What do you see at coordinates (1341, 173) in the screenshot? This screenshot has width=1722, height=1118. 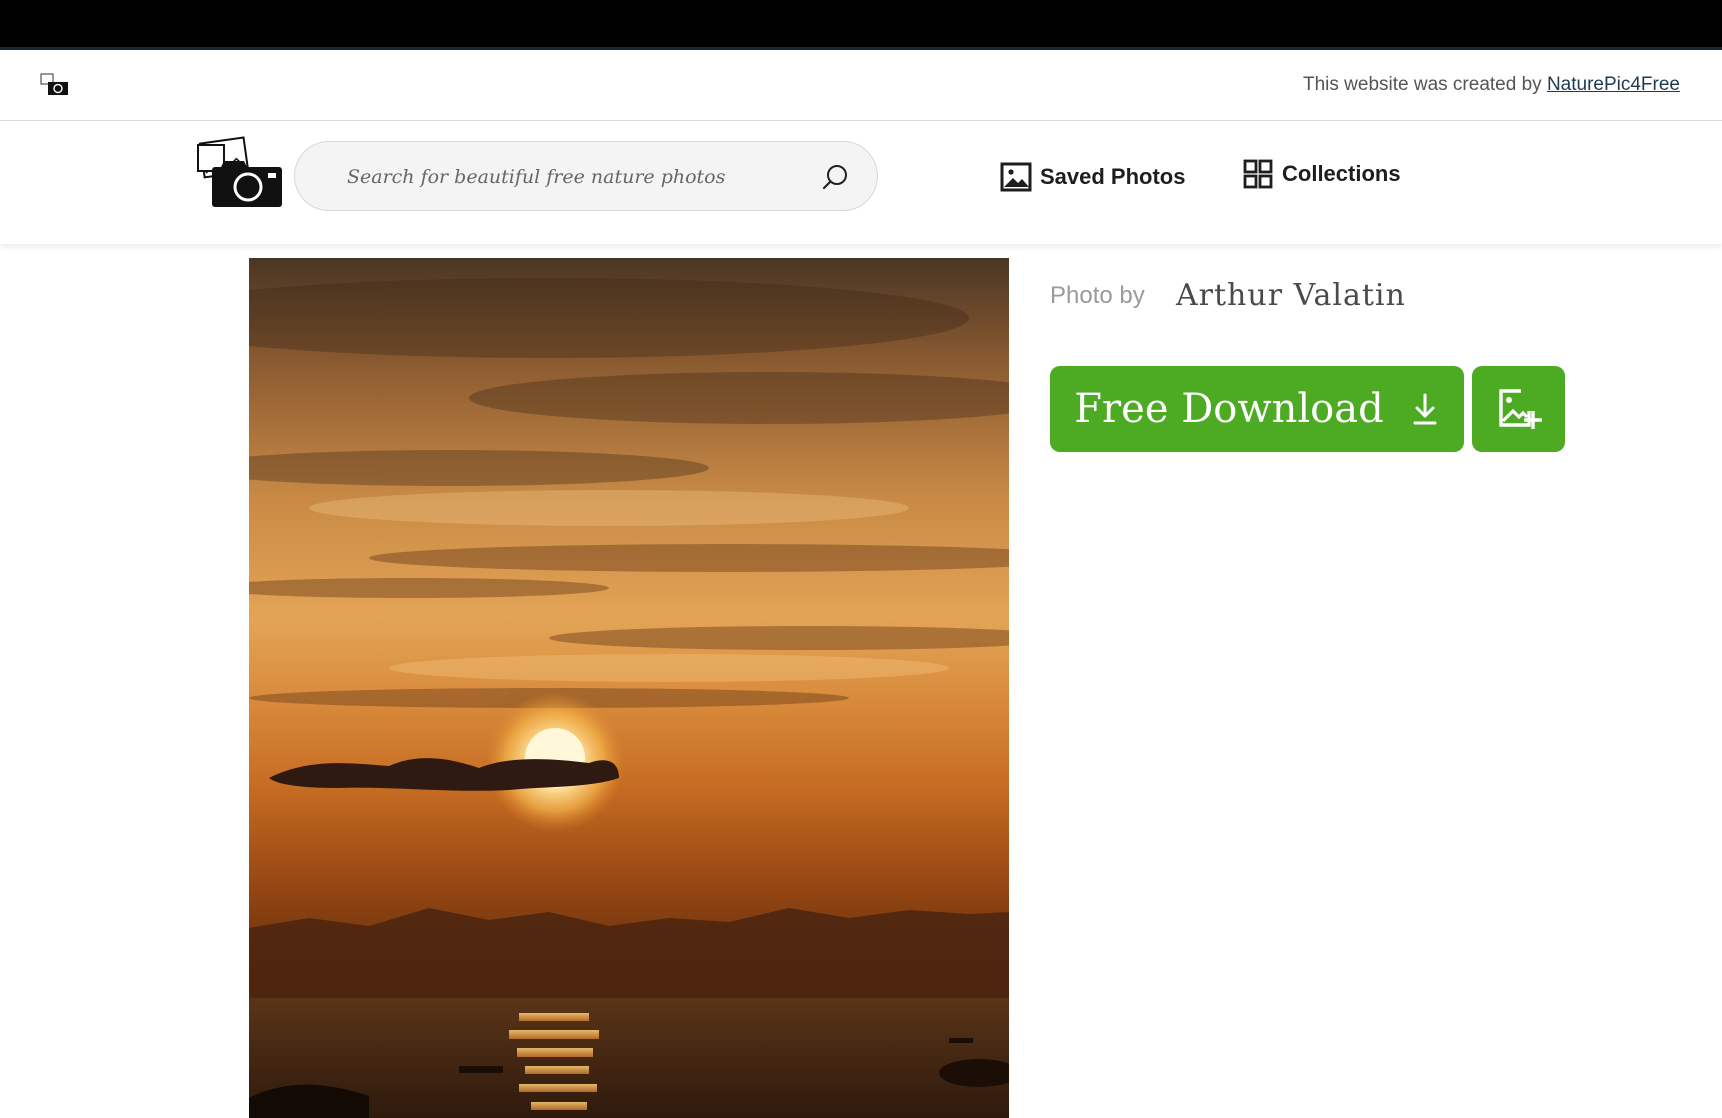 I see `nav-collections-label: Collections` at bounding box center [1341, 173].